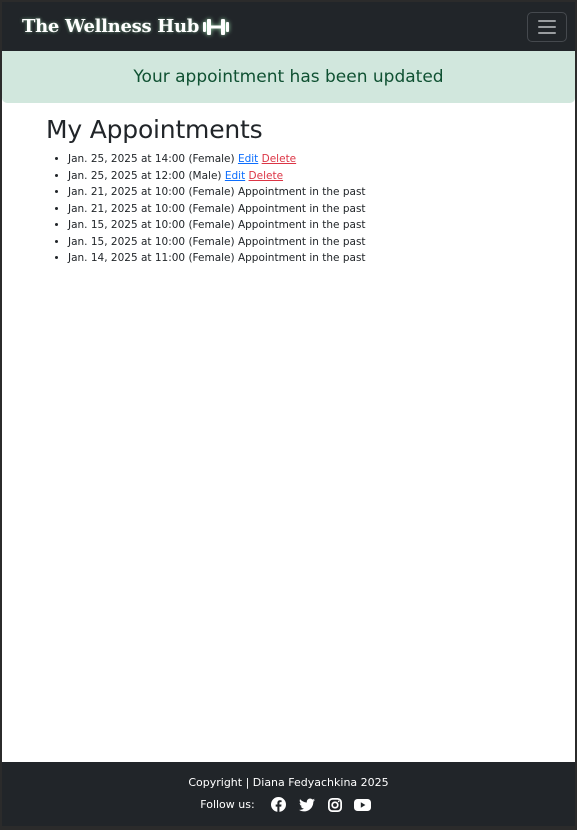 The image size is (577, 830). I want to click on youtube-icon, so click(363, 804).